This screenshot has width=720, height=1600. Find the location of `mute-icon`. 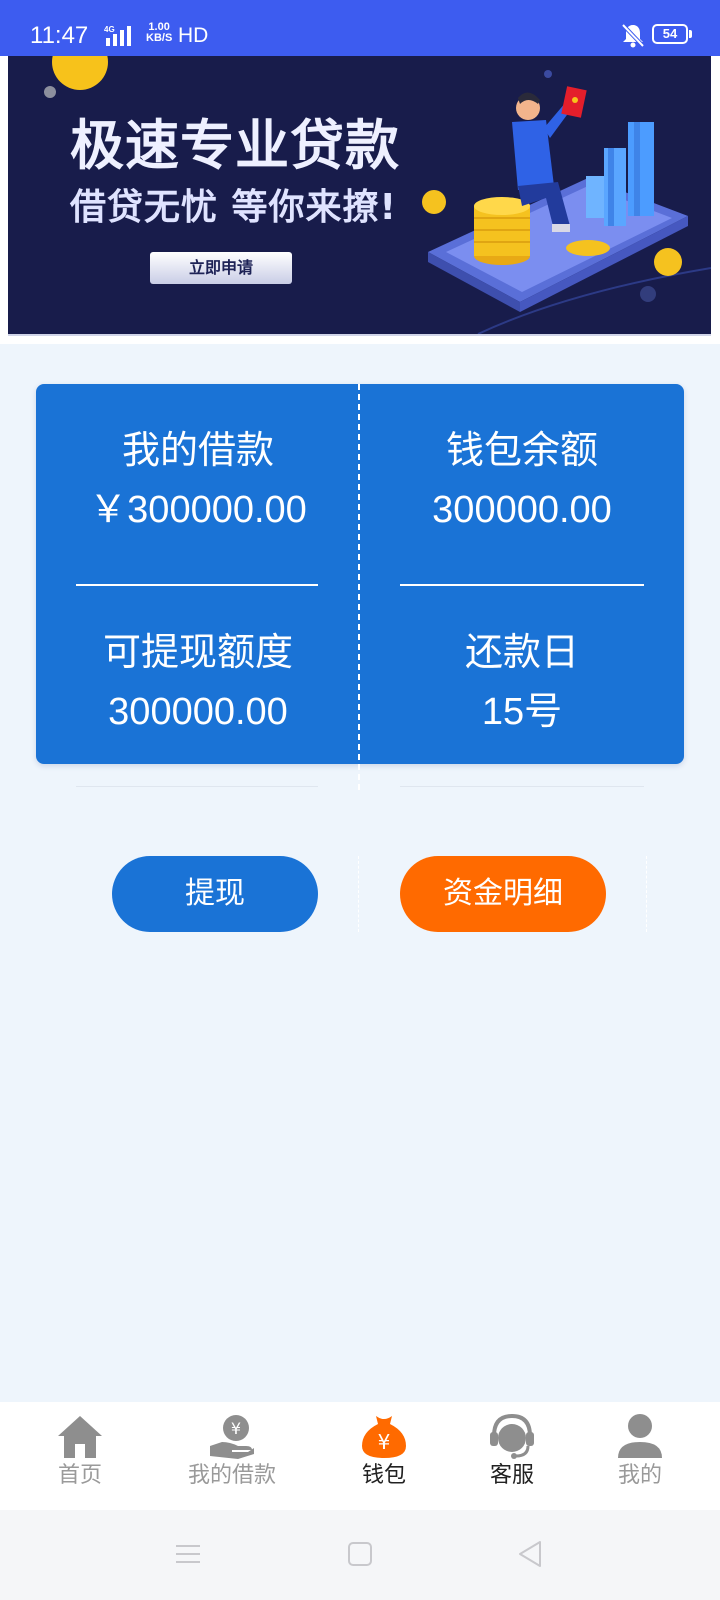

mute-icon is located at coordinates (633, 35).